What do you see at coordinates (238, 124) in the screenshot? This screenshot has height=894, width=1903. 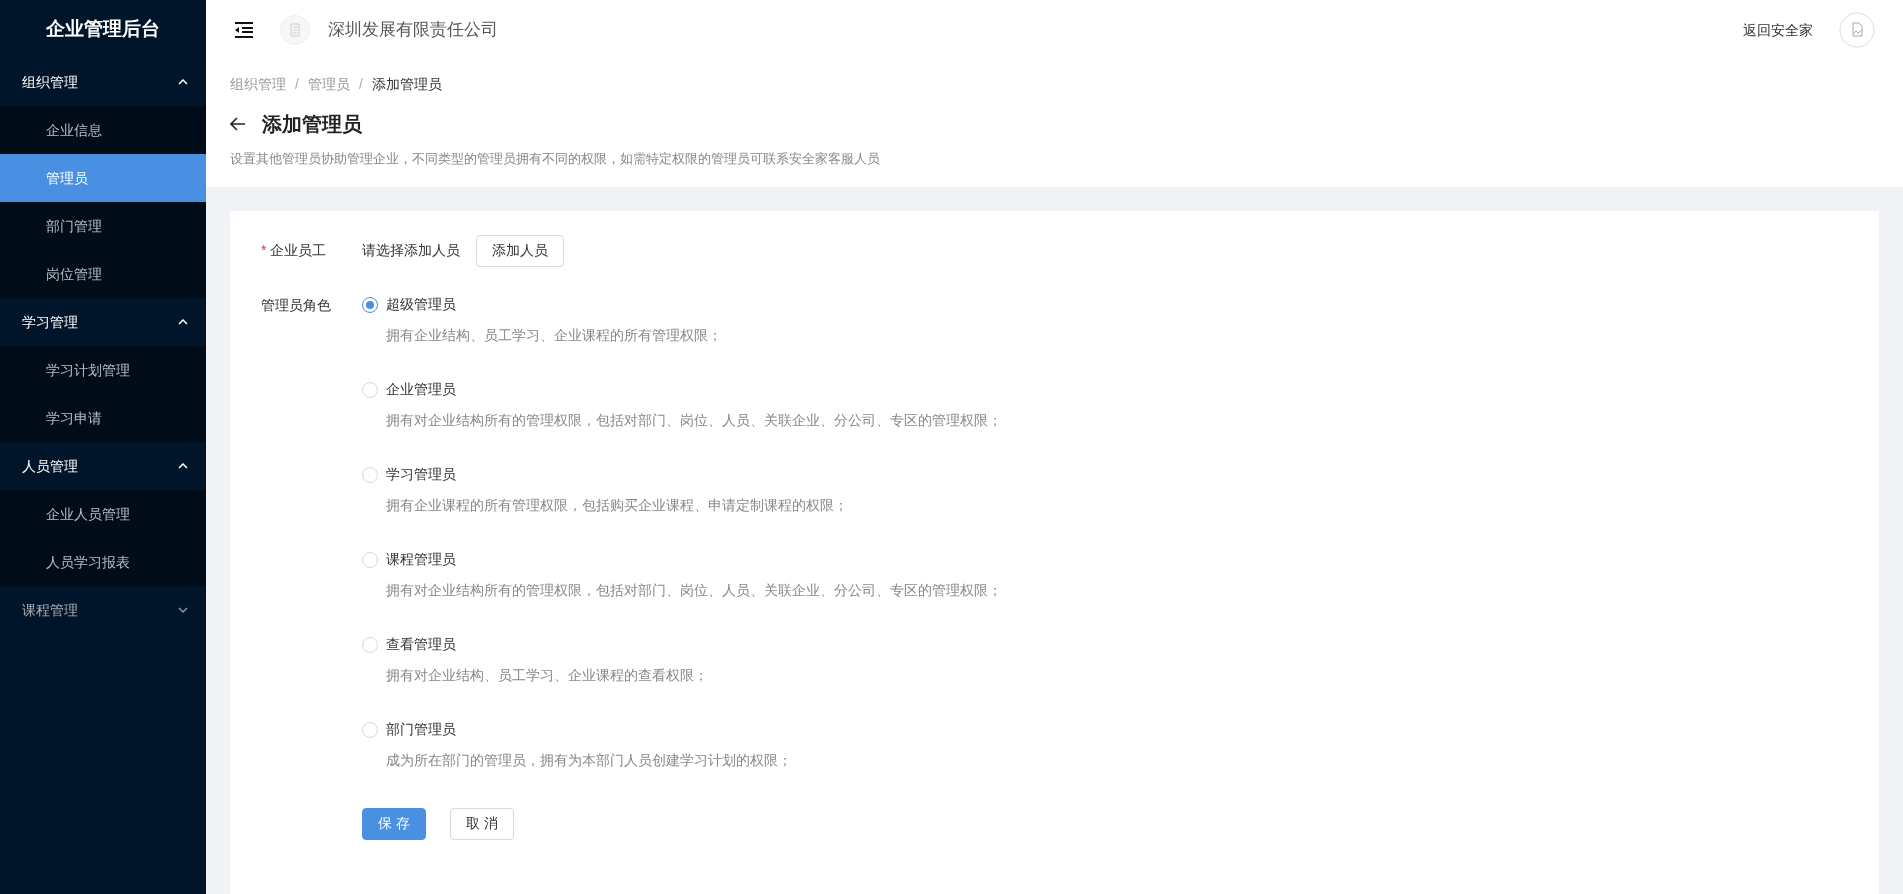 I see `back-arrow-icon` at bounding box center [238, 124].